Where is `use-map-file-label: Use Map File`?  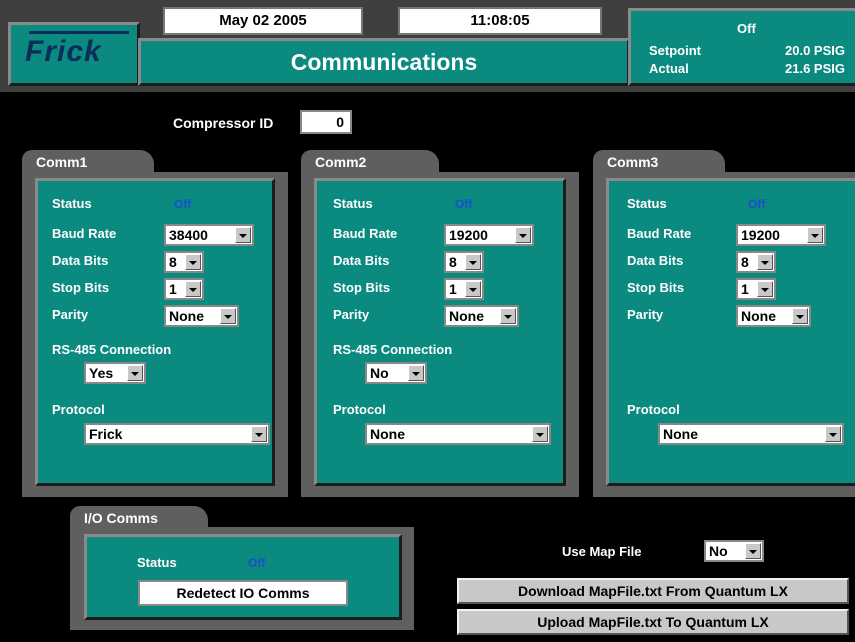
use-map-file-label: Use Map File is located at coordinates (602, 551).